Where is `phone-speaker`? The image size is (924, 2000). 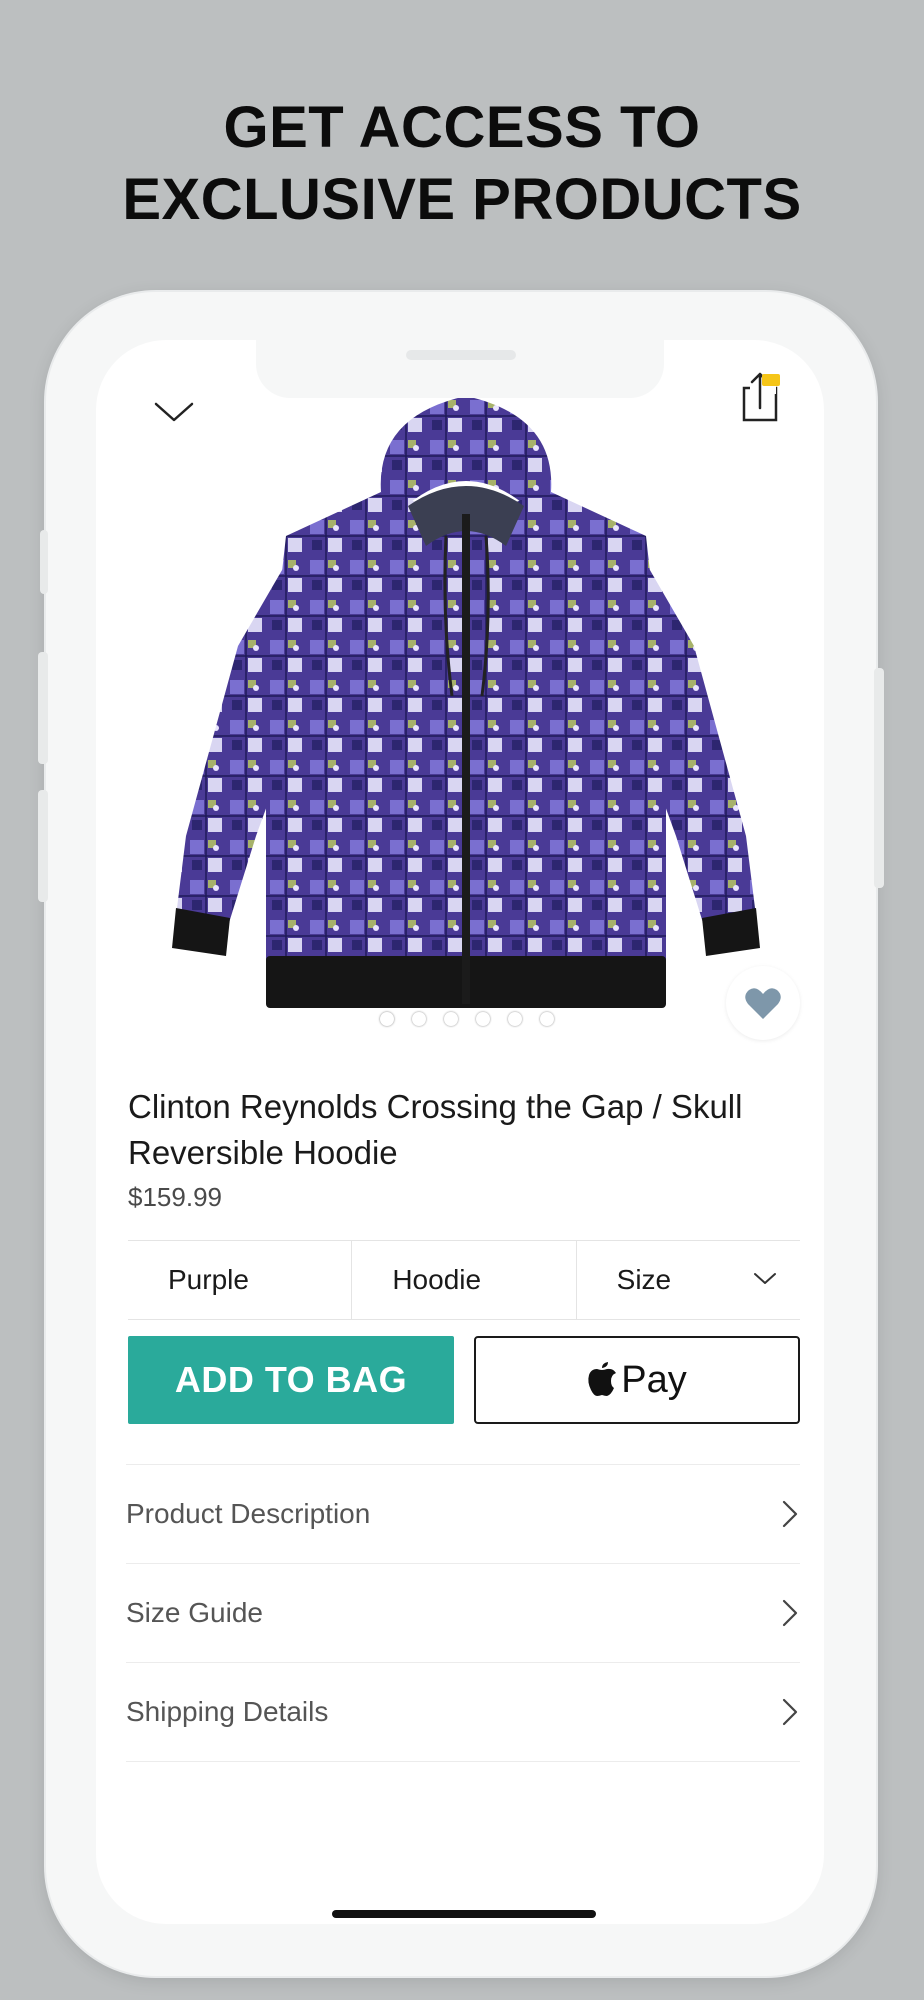 phone-speaker is located at coordinates (461, 355).